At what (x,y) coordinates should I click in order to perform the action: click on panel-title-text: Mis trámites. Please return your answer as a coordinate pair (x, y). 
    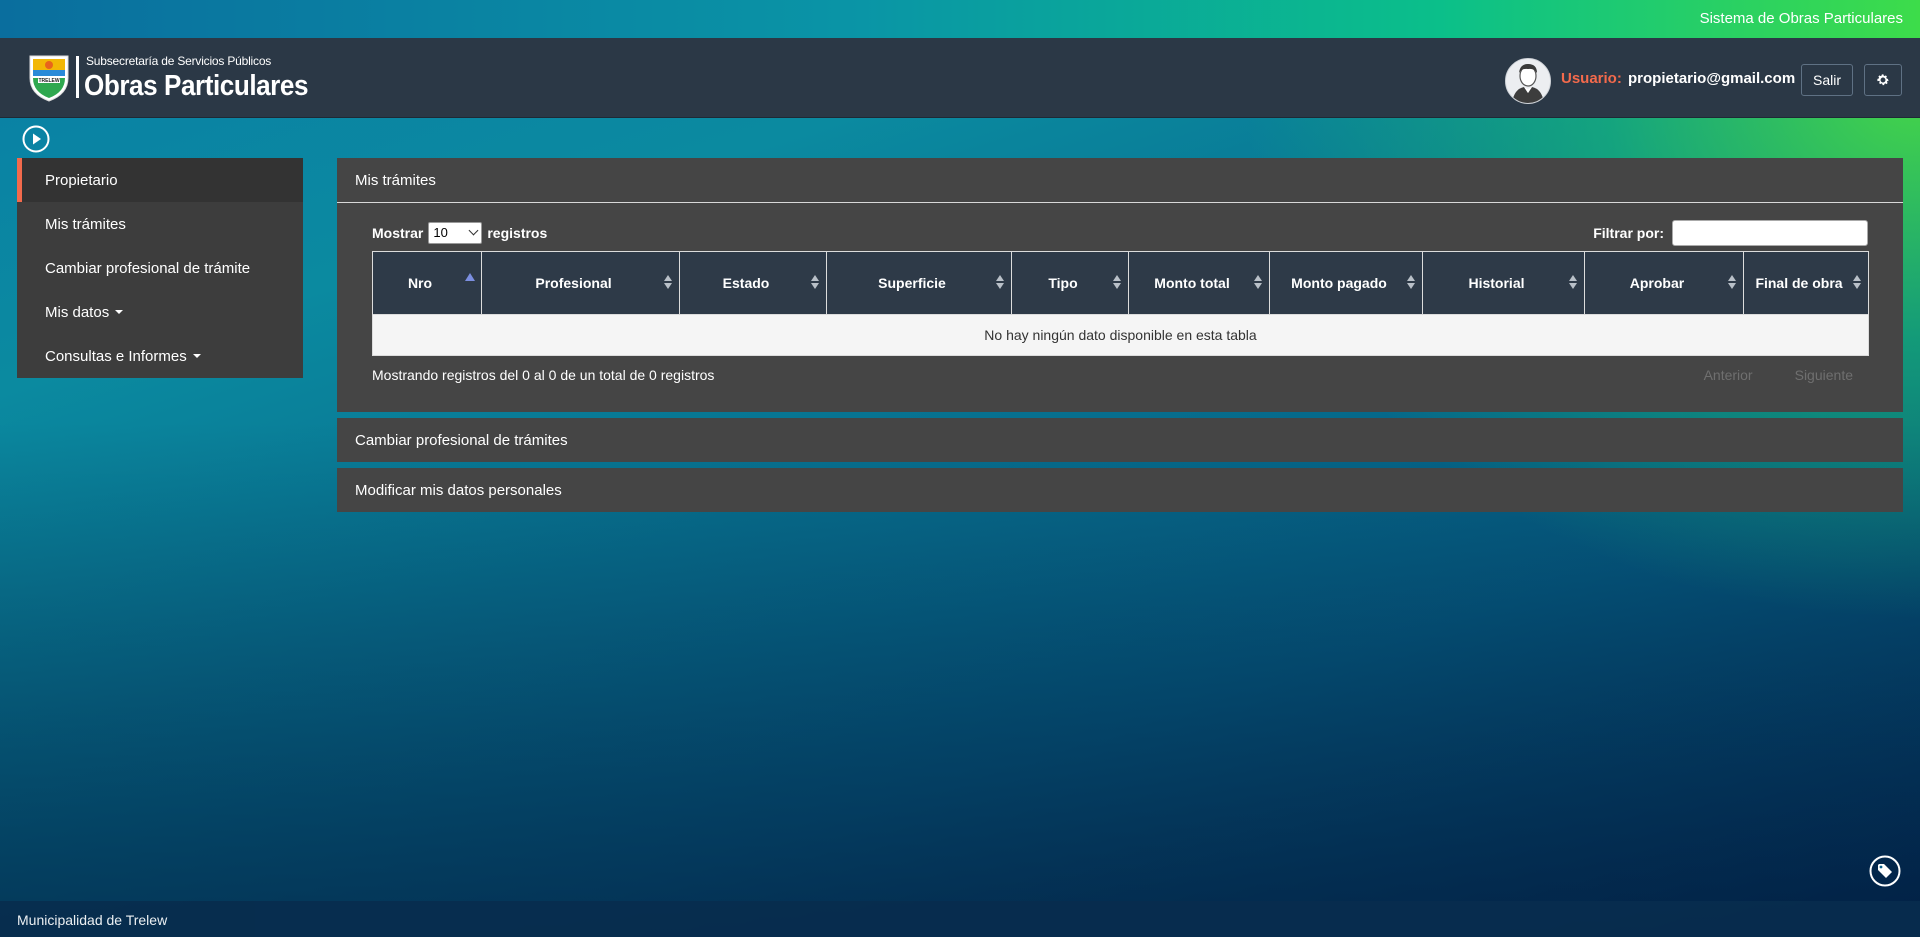
    Looking at the image, I should click on (395, 180).